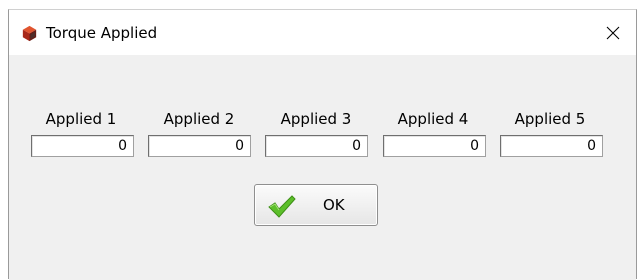  What do you see at coordinates (82, 146) in the screenshot?
I see `applied-1-input` at bounding box center [82, 146].